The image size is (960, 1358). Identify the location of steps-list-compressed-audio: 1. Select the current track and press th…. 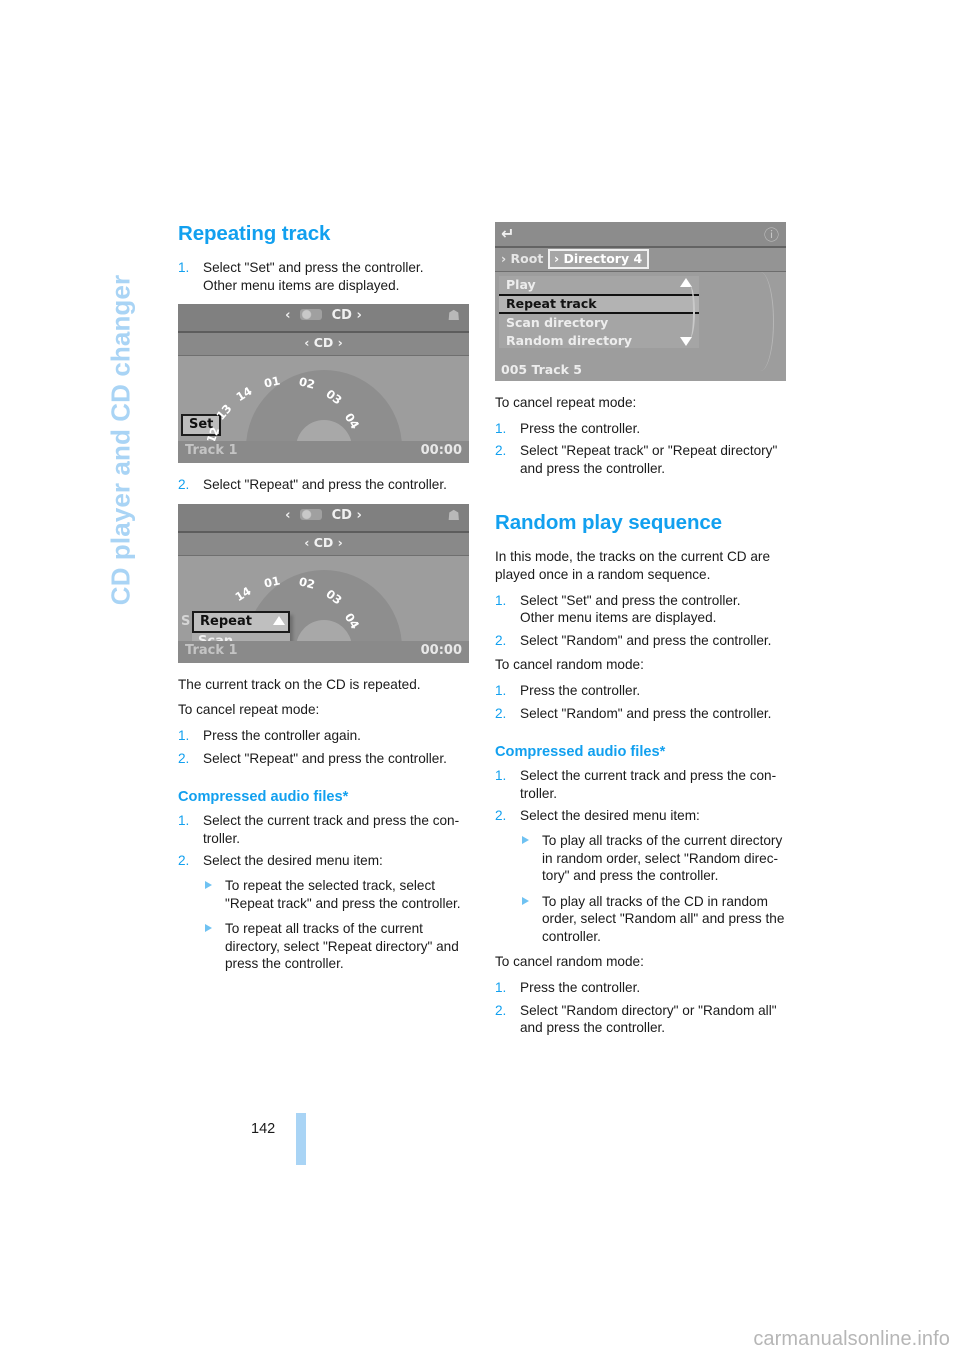
(326, 841).